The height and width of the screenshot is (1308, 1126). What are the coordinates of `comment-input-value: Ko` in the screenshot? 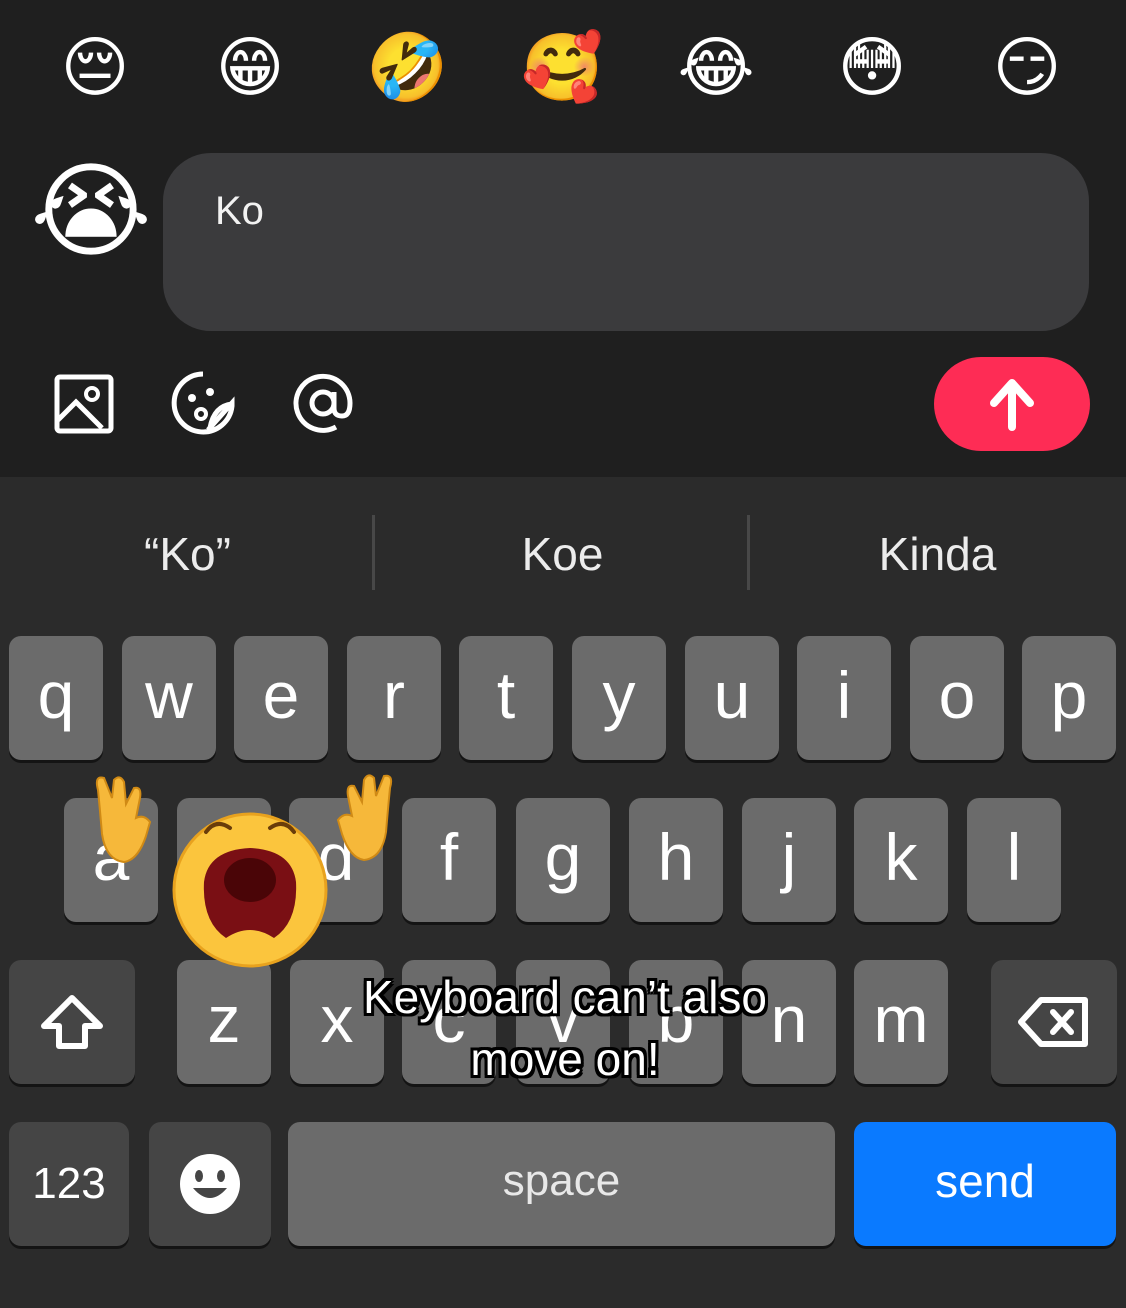 It's located at (239, 211).